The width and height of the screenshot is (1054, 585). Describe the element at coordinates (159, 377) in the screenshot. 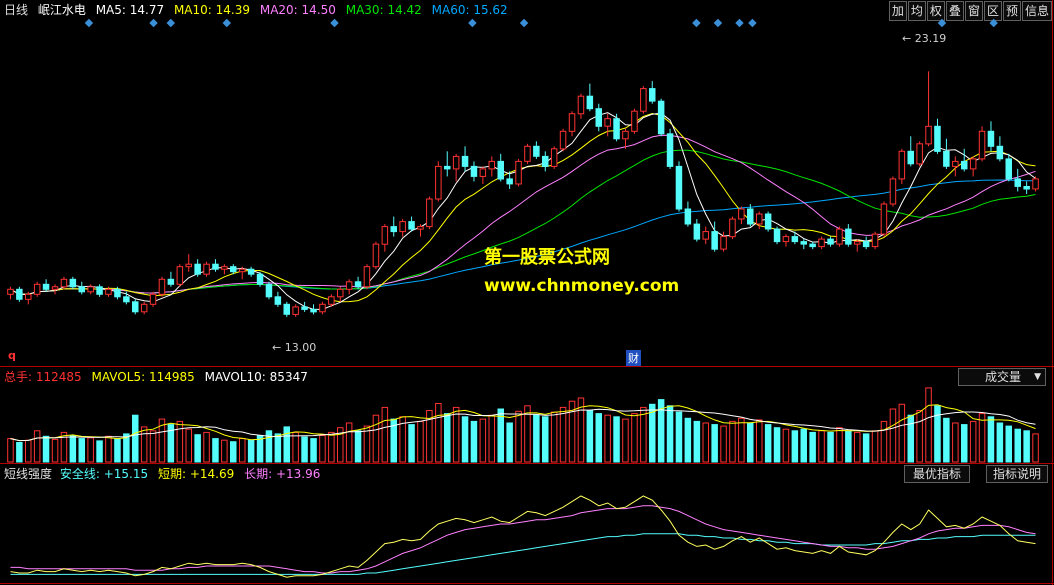

I see `volume-header: 总手: 112485 MAVOL5: 114985 MAVOL10: 85347` at that location.